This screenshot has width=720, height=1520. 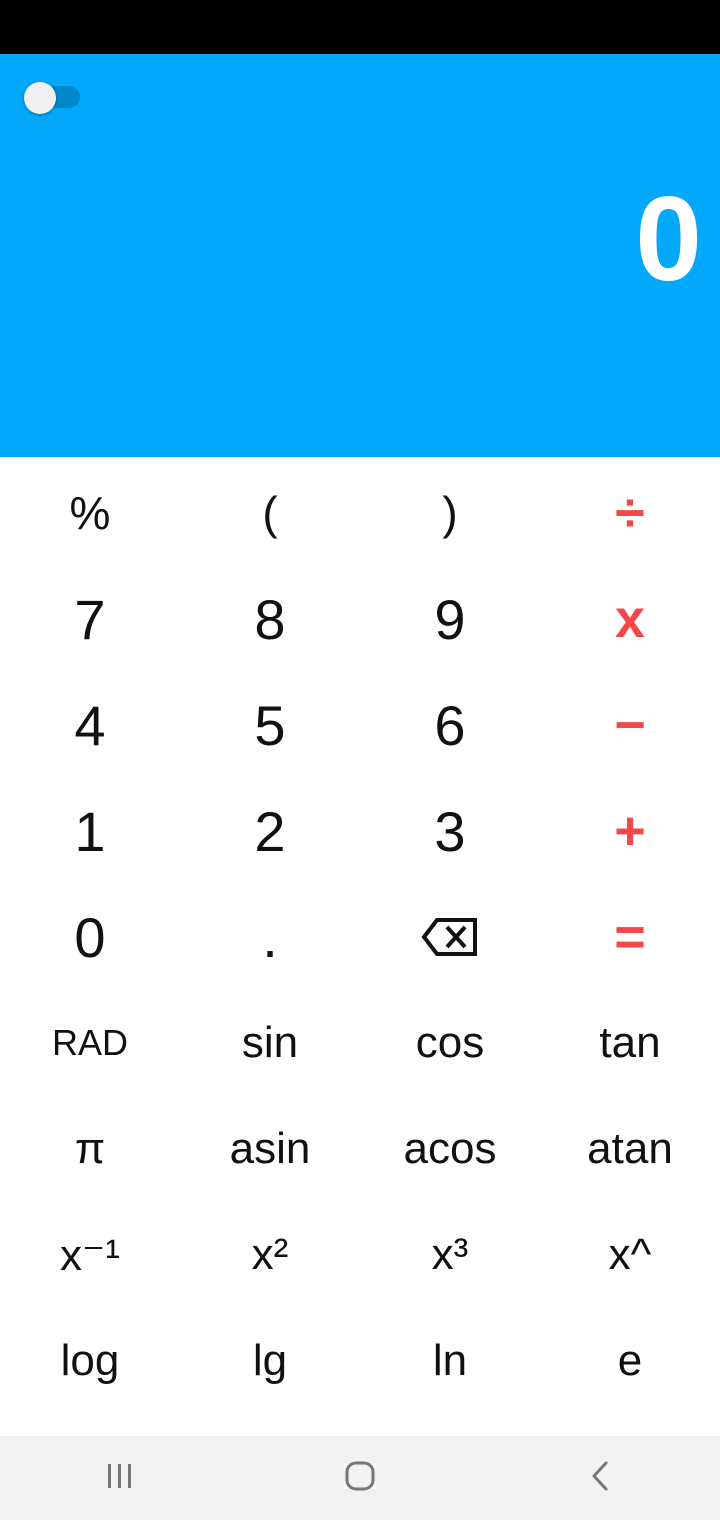 I want to click on tan-button: tan, so click(x=630, y=1043).